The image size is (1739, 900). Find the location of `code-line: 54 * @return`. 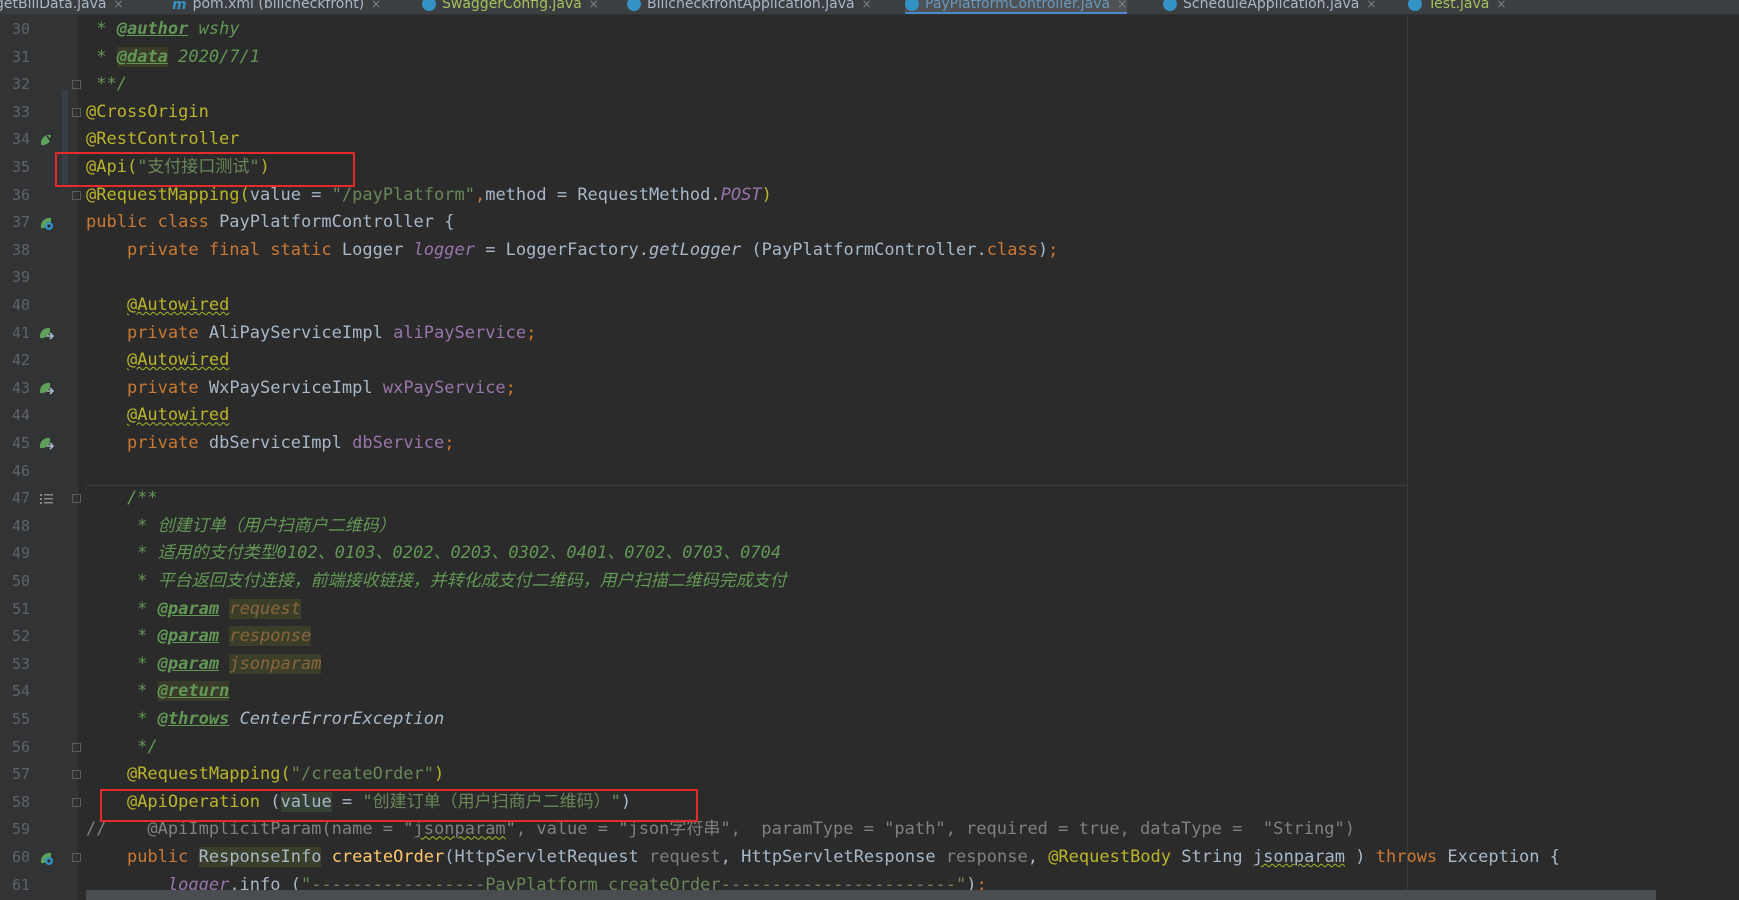

code-line: 54 * @return is located at coordinates (869, 692).